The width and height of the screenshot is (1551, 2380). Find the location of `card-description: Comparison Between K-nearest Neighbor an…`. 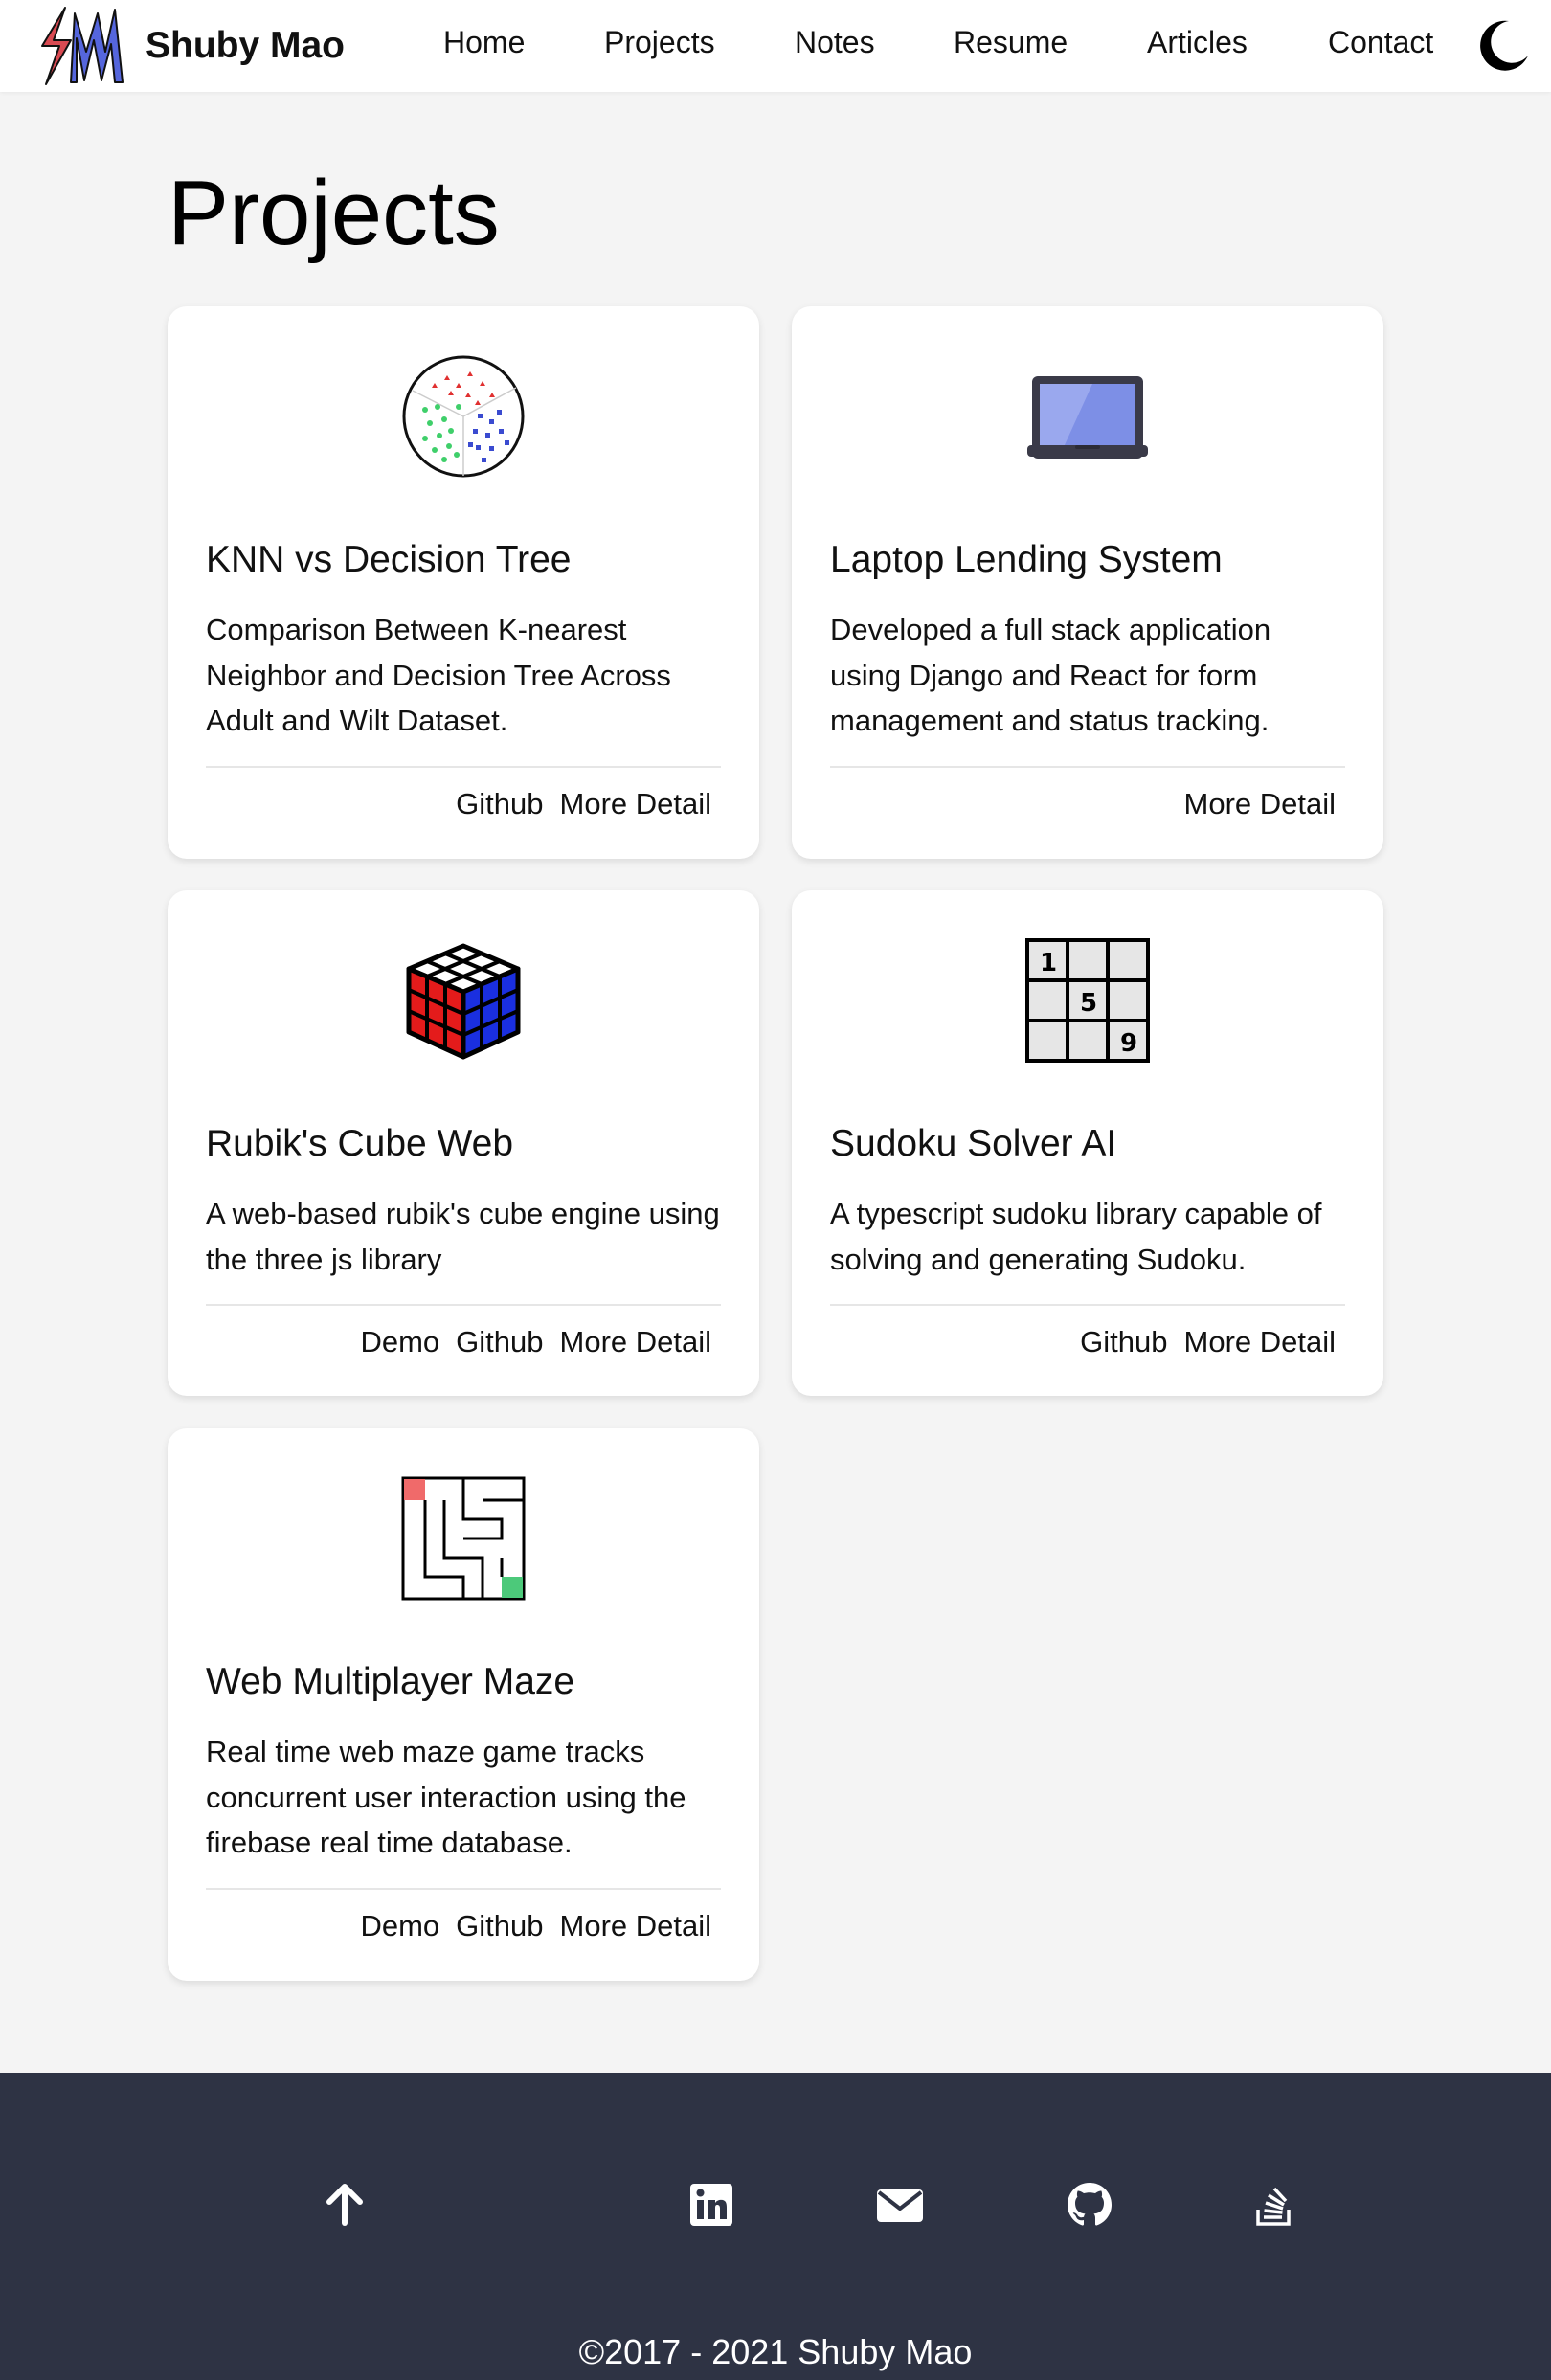

card-description: Comparison Between K-nearest Neighbor an… is located at coordinates (438, 675).